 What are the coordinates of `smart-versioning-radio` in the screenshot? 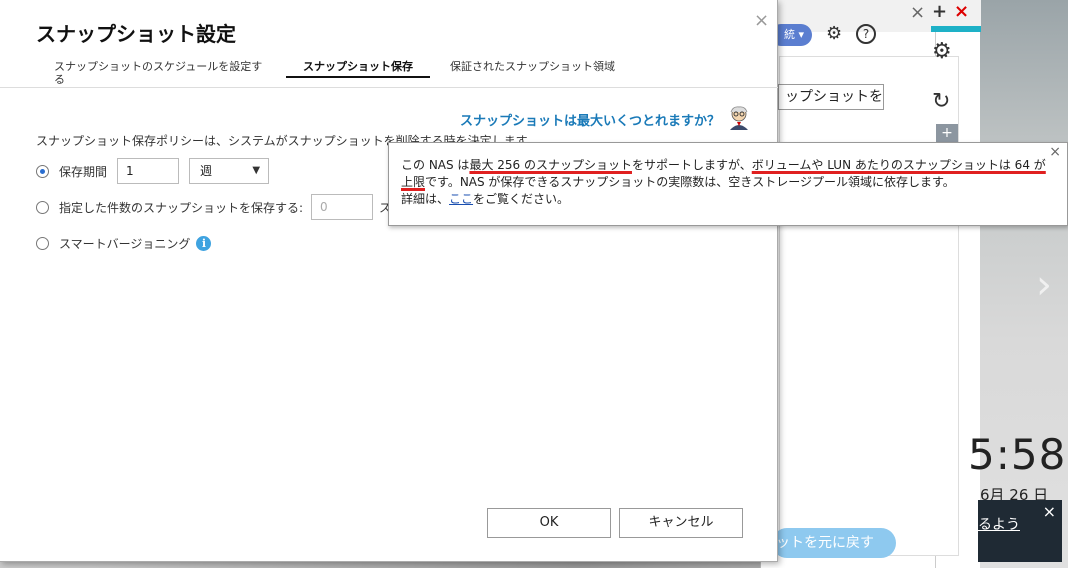 It's located at (42, 243).